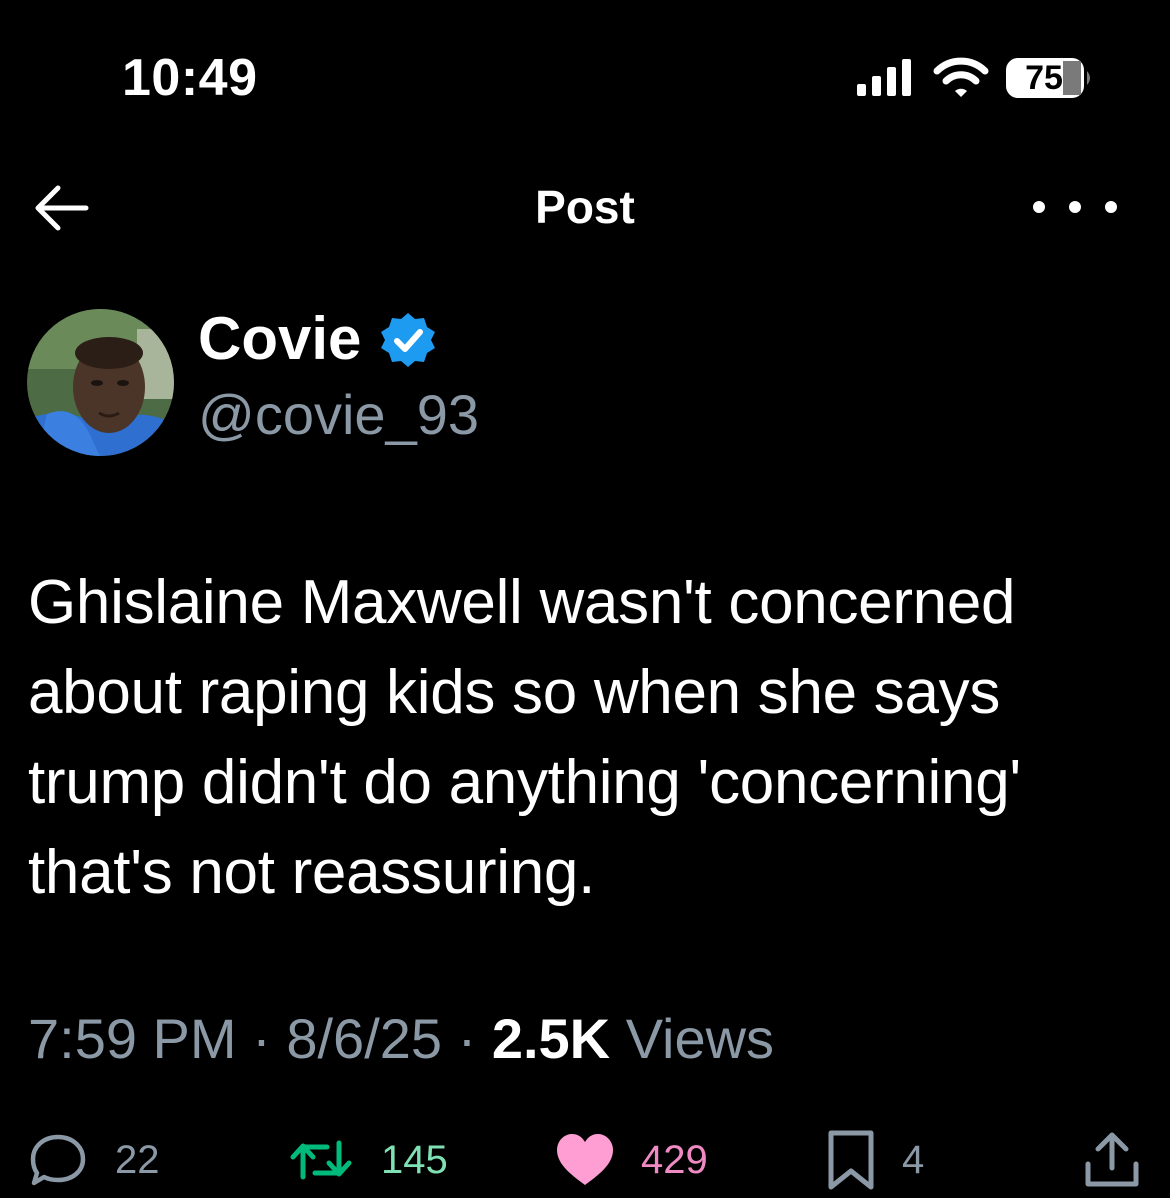 This screenshot has width=1170, height=1198. I want to click on cellular-signal-icon, so click(884, 77).